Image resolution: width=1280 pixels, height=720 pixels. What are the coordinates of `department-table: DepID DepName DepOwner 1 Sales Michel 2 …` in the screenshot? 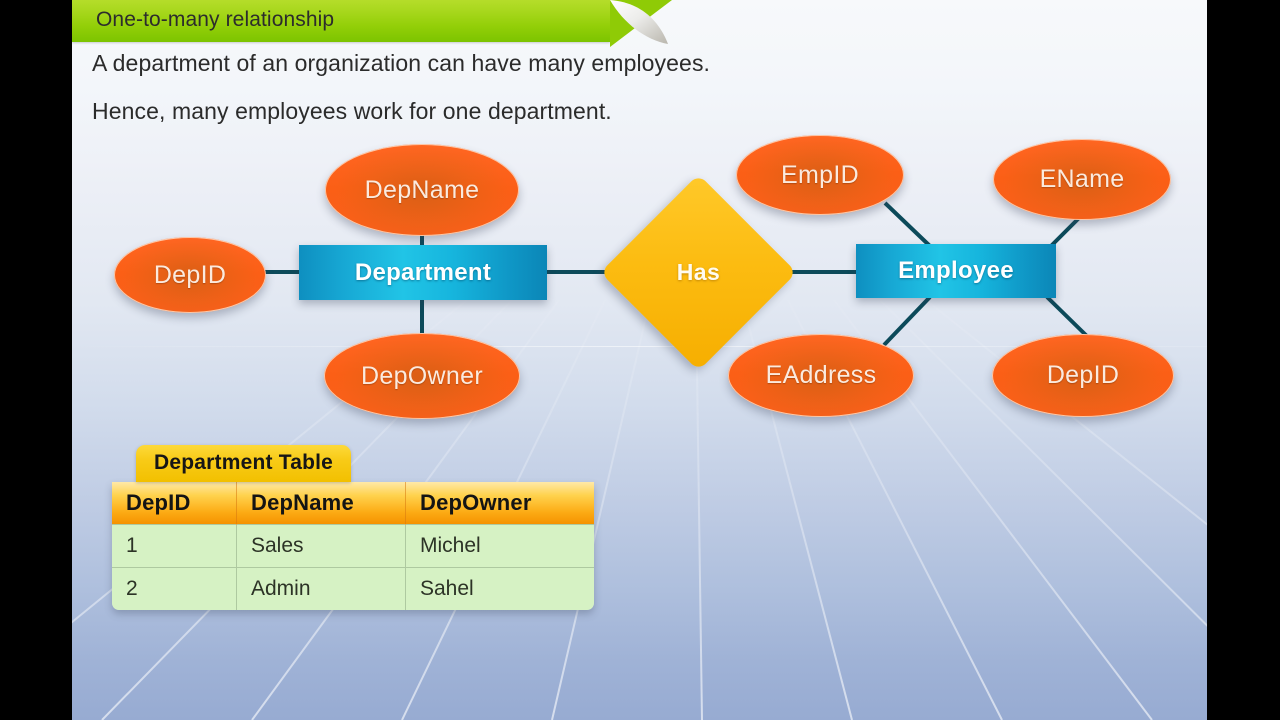 It's located at (353, 546).